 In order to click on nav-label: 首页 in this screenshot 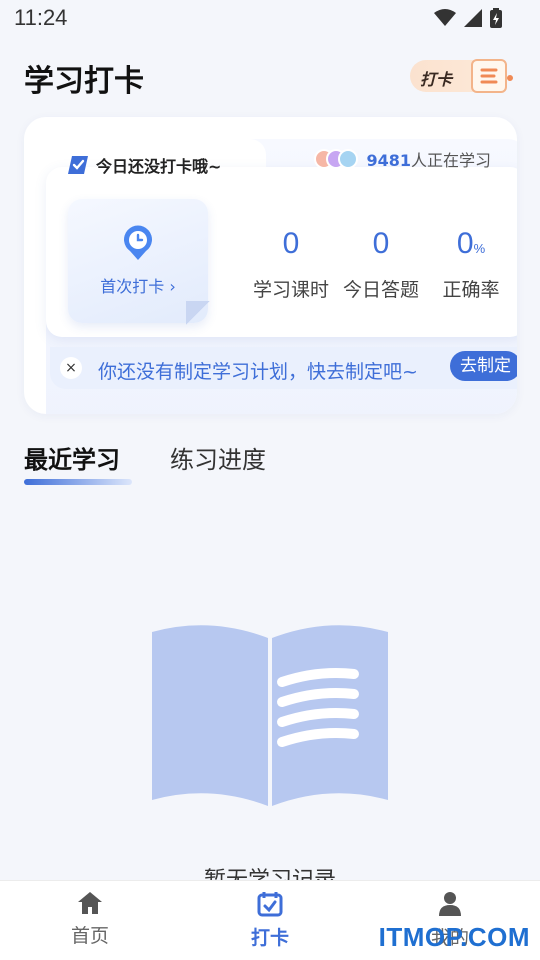, I will do `click(89, 936)`.